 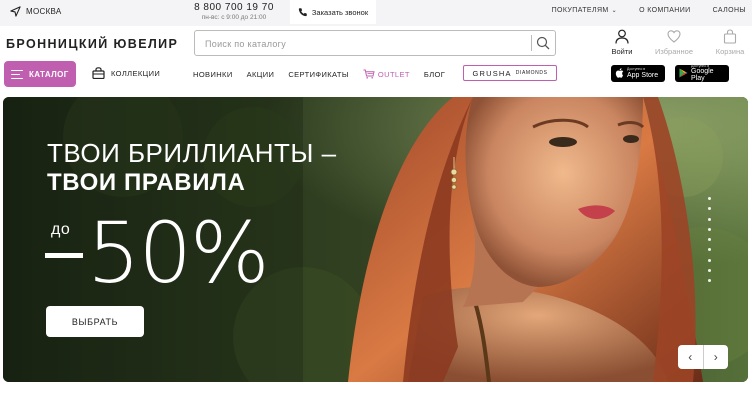 I want to click on google-play-label: Google Play, so click(x=702, y=75).